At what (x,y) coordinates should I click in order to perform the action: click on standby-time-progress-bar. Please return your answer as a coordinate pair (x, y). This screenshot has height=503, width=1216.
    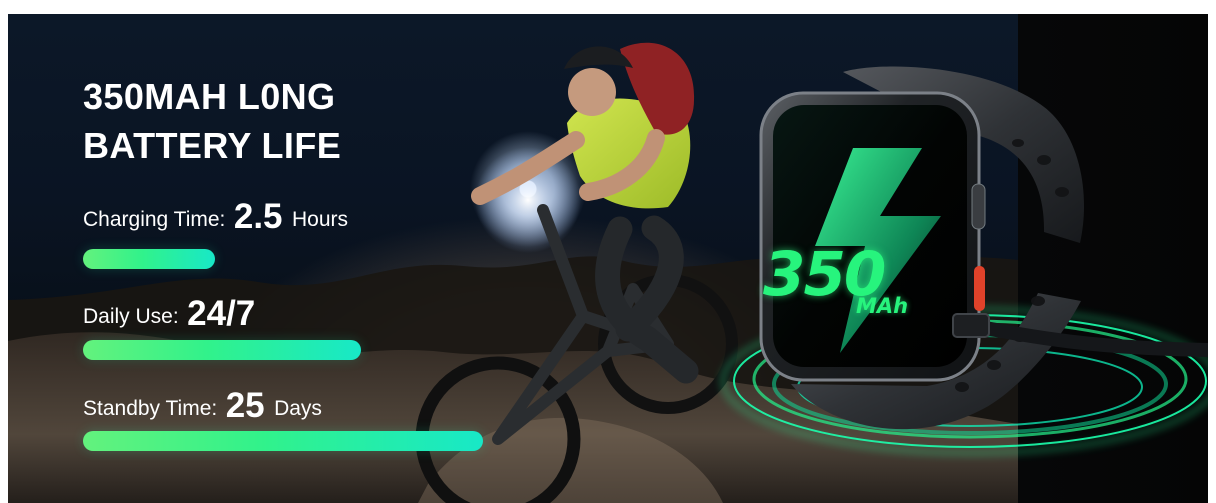
    Looking at the image, I should click on (283, 441).